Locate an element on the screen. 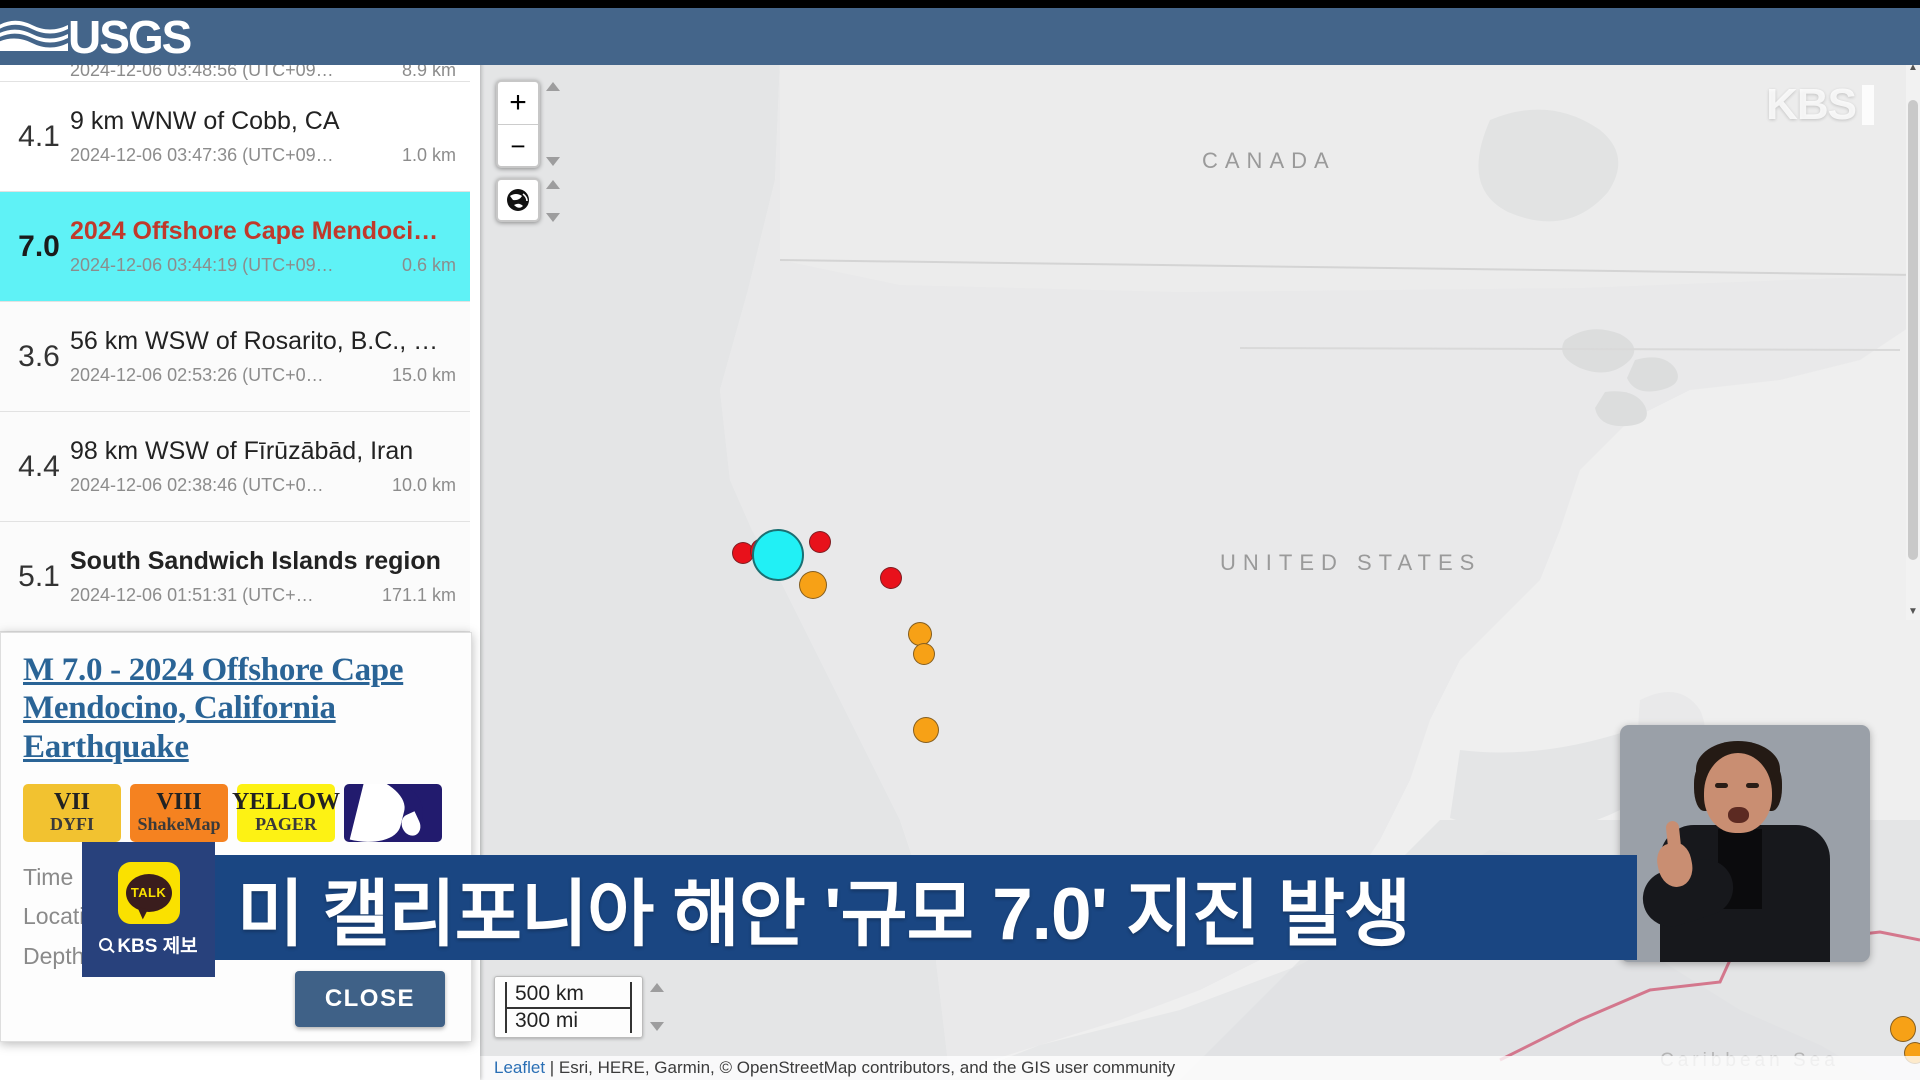 The height and width of the screenshot is (1080, 1920). event-depth: 15.0 km is located at coordinates (423, 375).